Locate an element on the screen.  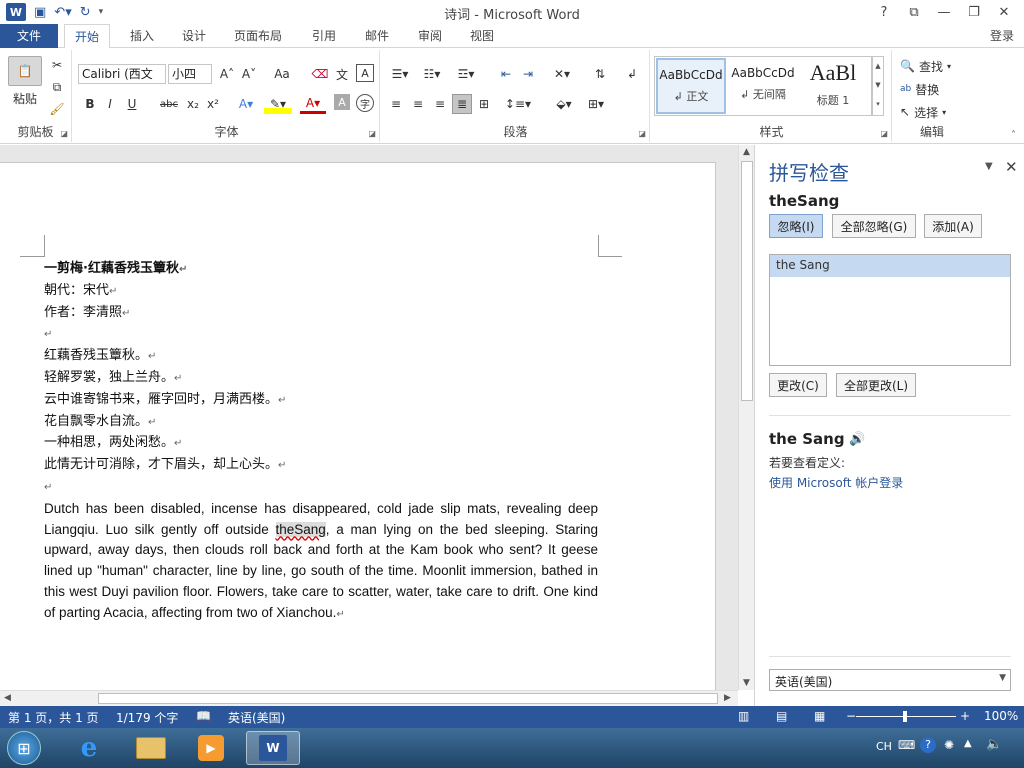
highlight-icon: ✎▾ is located at coordinates (278, 104).